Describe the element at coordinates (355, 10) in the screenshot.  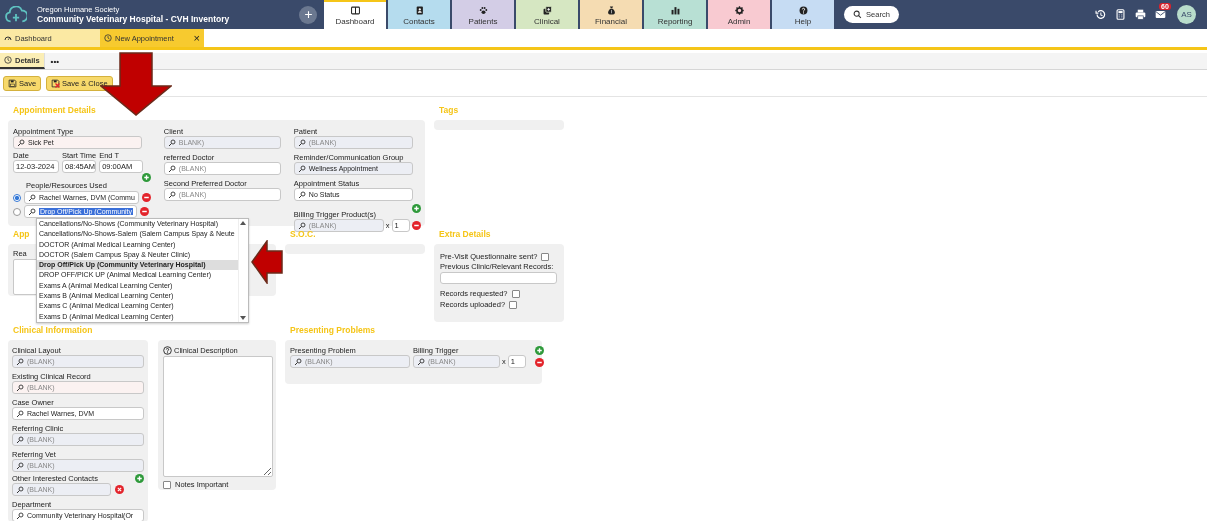
I see `panel-layout-icon` at that location.